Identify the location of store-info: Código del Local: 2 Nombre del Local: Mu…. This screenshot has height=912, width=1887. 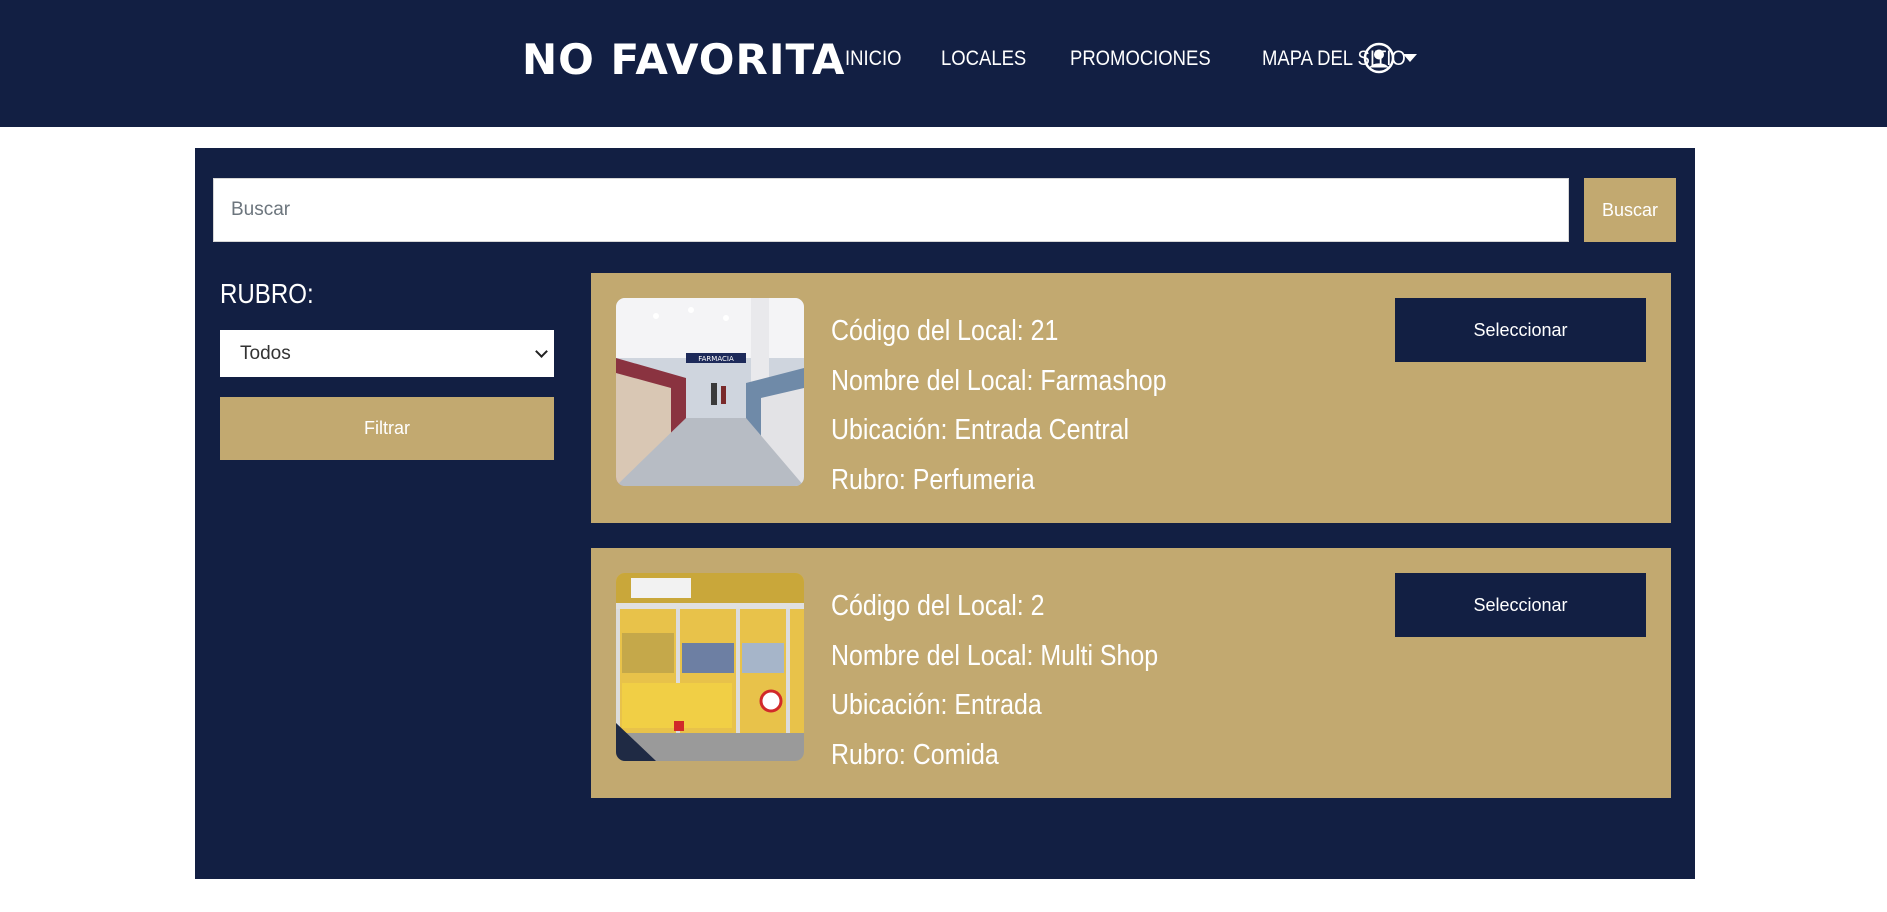
(1021, 681).